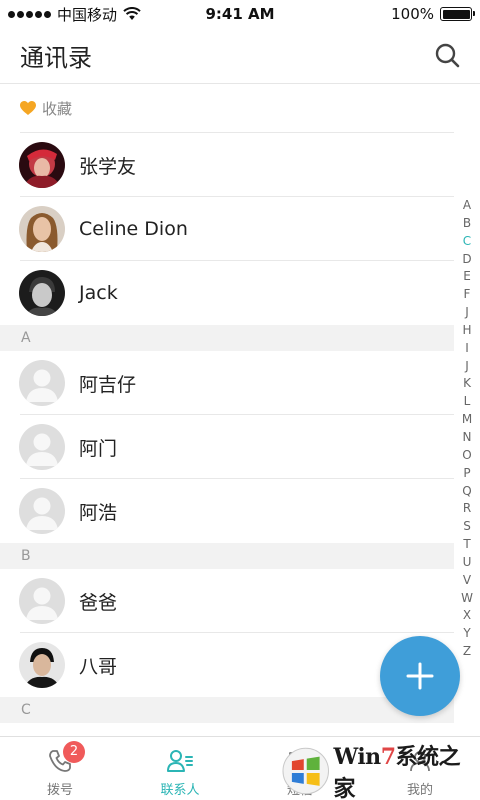  Describe the element at coordinates (467, 349) in the screenshot. I see `index-letter: I` at that location.